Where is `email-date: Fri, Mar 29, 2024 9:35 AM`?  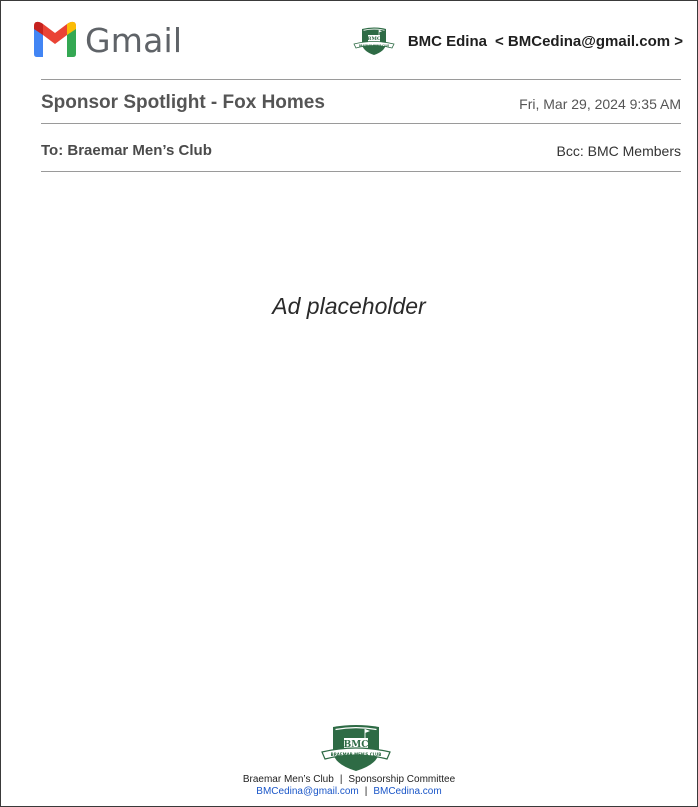 email-date: Fri, Mar 29, 2024 9:35 AM is located at coordinates (600, 104).